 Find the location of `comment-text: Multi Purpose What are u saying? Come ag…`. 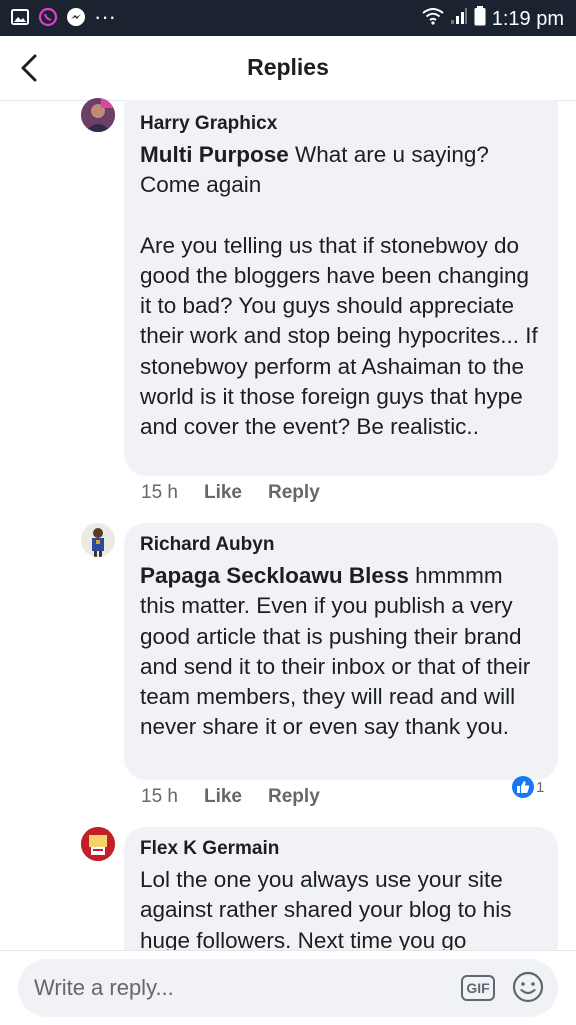

comment-text: Multi Purpose What are u saying? Come ag… is located at coordinates (341, 170).